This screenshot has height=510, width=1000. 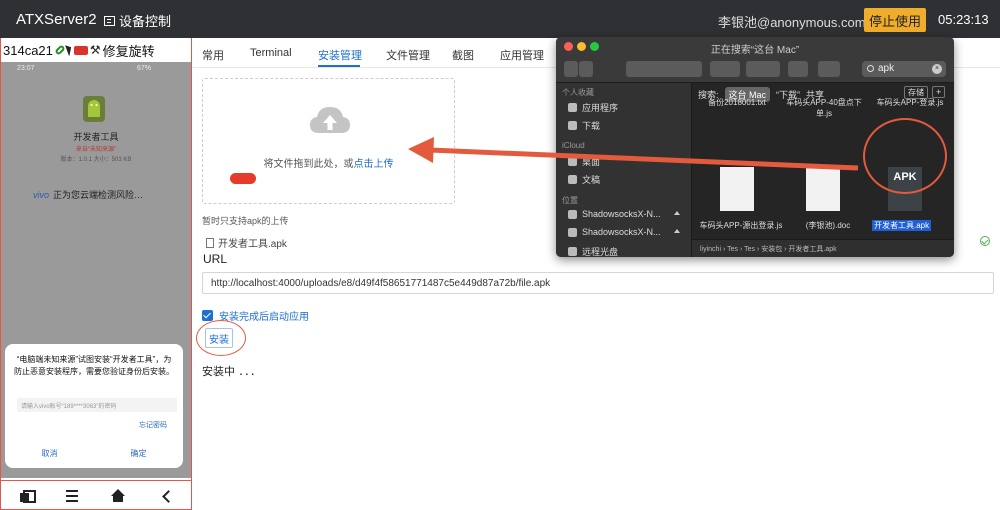 I want to click on install-highlight-ring, so click(x=221, y=338).